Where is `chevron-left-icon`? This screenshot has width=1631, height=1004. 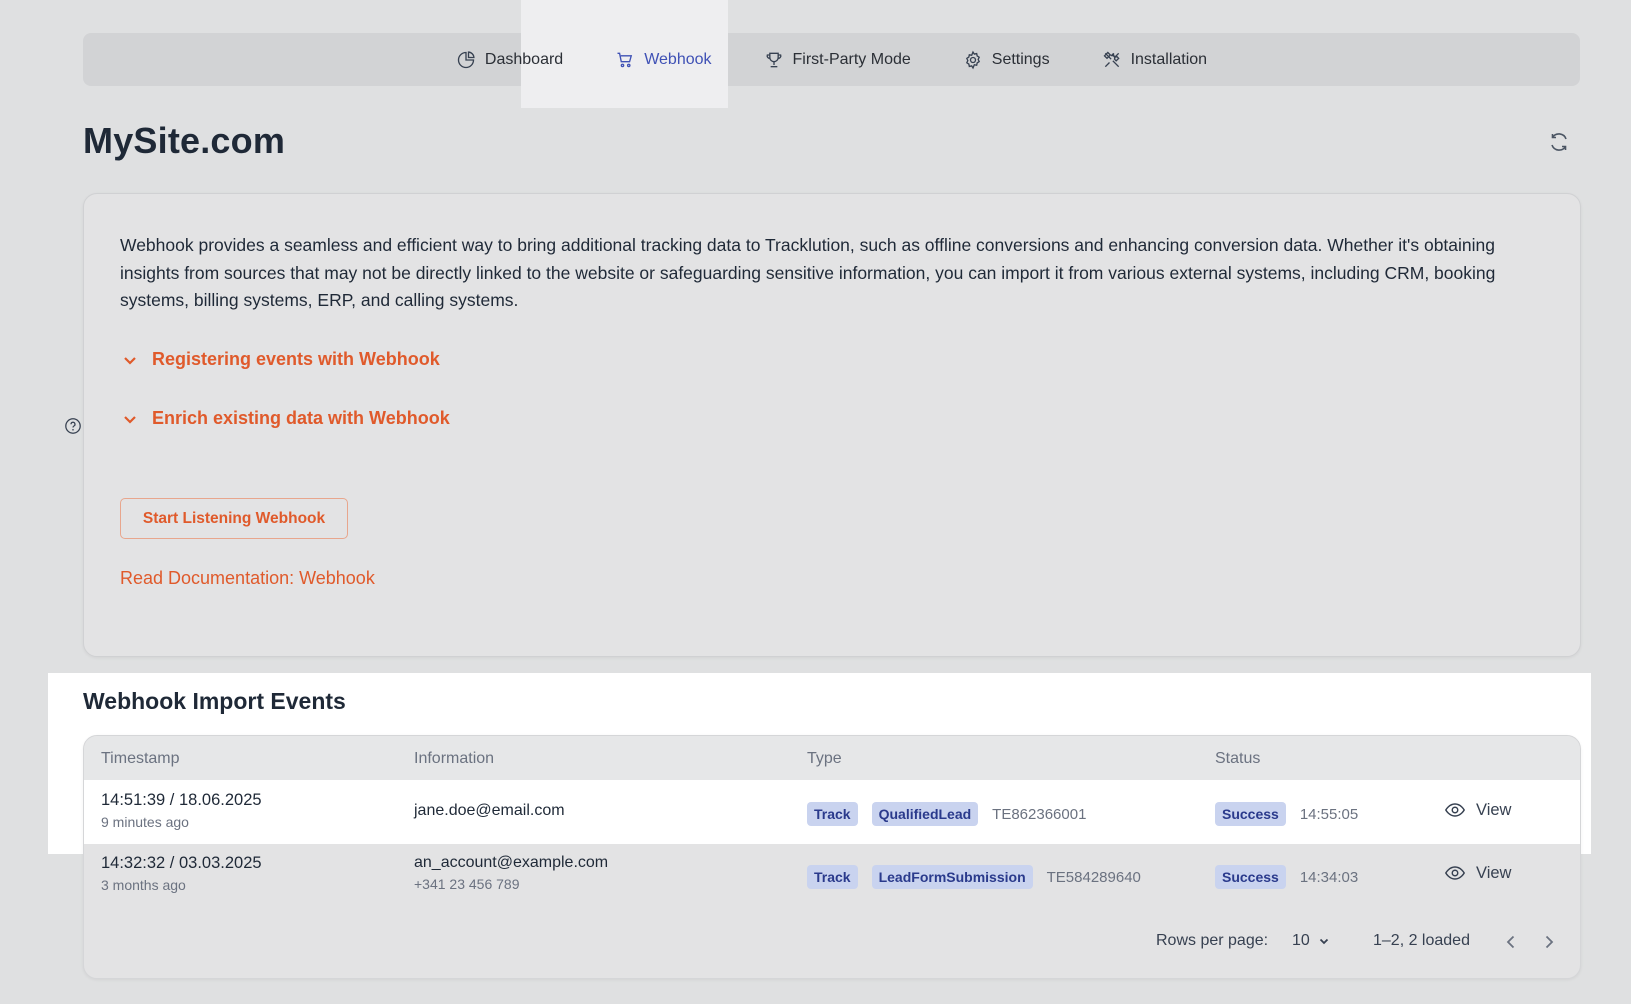 chevron-left-icon is located at coordinates (1510, 942).